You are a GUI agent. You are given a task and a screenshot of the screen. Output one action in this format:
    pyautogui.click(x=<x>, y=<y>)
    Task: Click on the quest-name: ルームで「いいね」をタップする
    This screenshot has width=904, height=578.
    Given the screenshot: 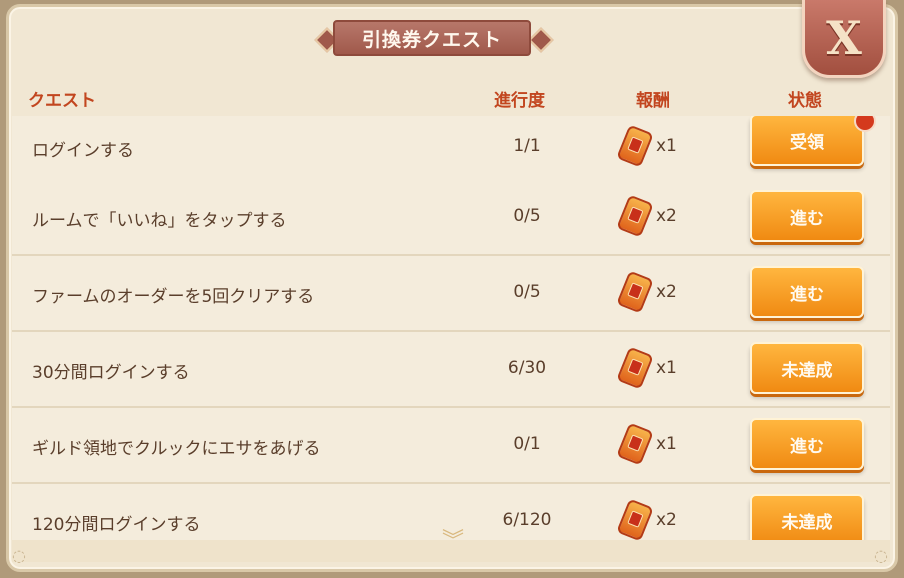 What is the action you would take?
    pyautogui.click(x=159, y=221)
    